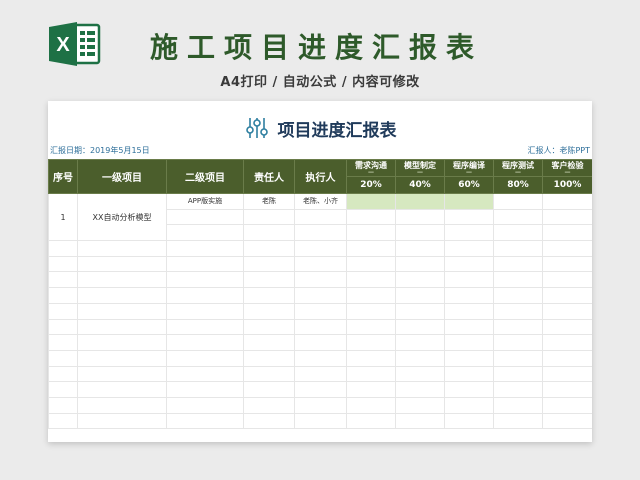 The width and height of the screenshot is (640, 480). I want to click on cell-level1: XX自动分析模型, so click(122, 217).